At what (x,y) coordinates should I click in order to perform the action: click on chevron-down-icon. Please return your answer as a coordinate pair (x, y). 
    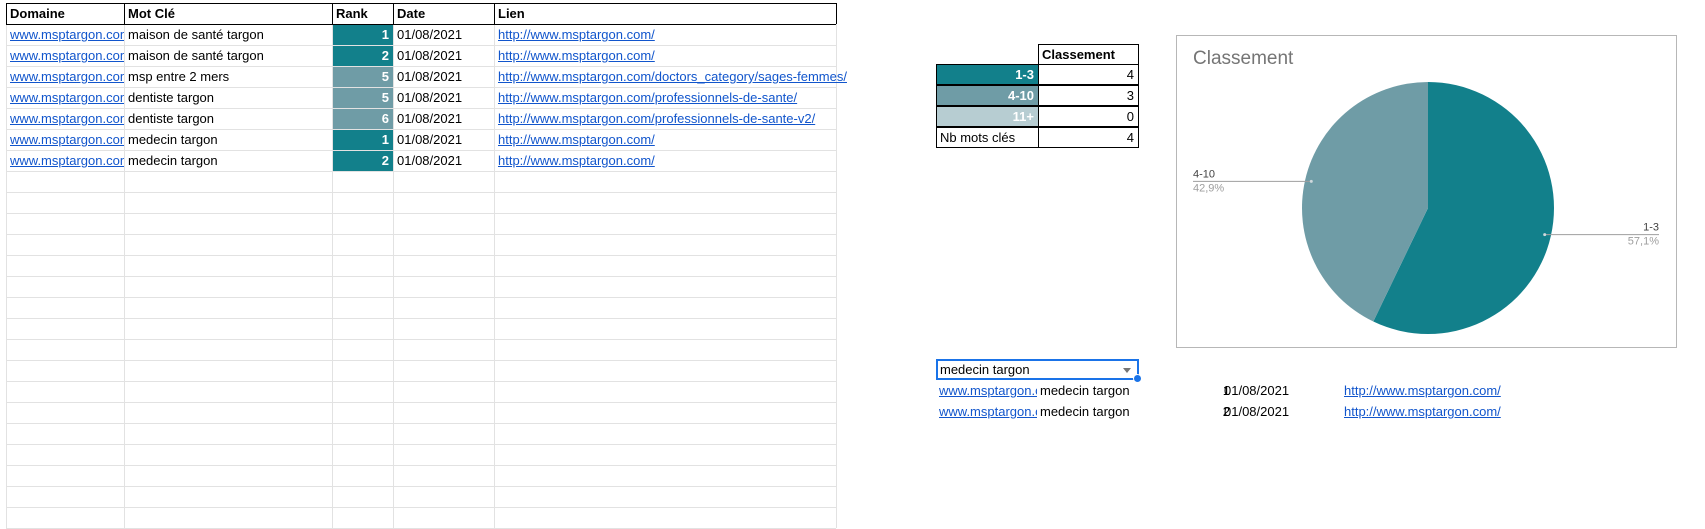
    Looking at the image, I should click on (1127, 370).